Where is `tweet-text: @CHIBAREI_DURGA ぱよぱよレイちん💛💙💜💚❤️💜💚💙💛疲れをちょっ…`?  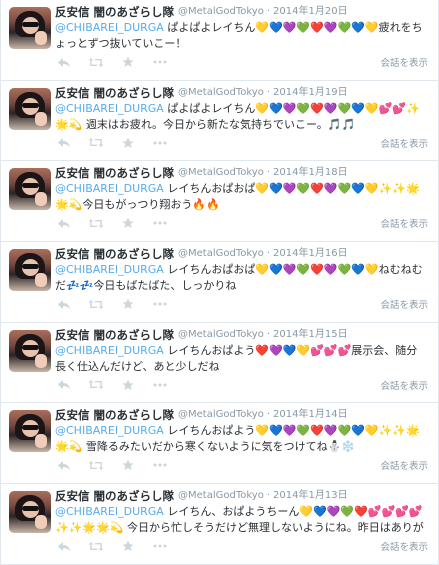
tweet-text: @CHIBAREI_DURGA ぱよぱよレイちん💛💙💜💚❤️💜💚💙💛疲れをちょっ… is located at coordinates (241, 36).